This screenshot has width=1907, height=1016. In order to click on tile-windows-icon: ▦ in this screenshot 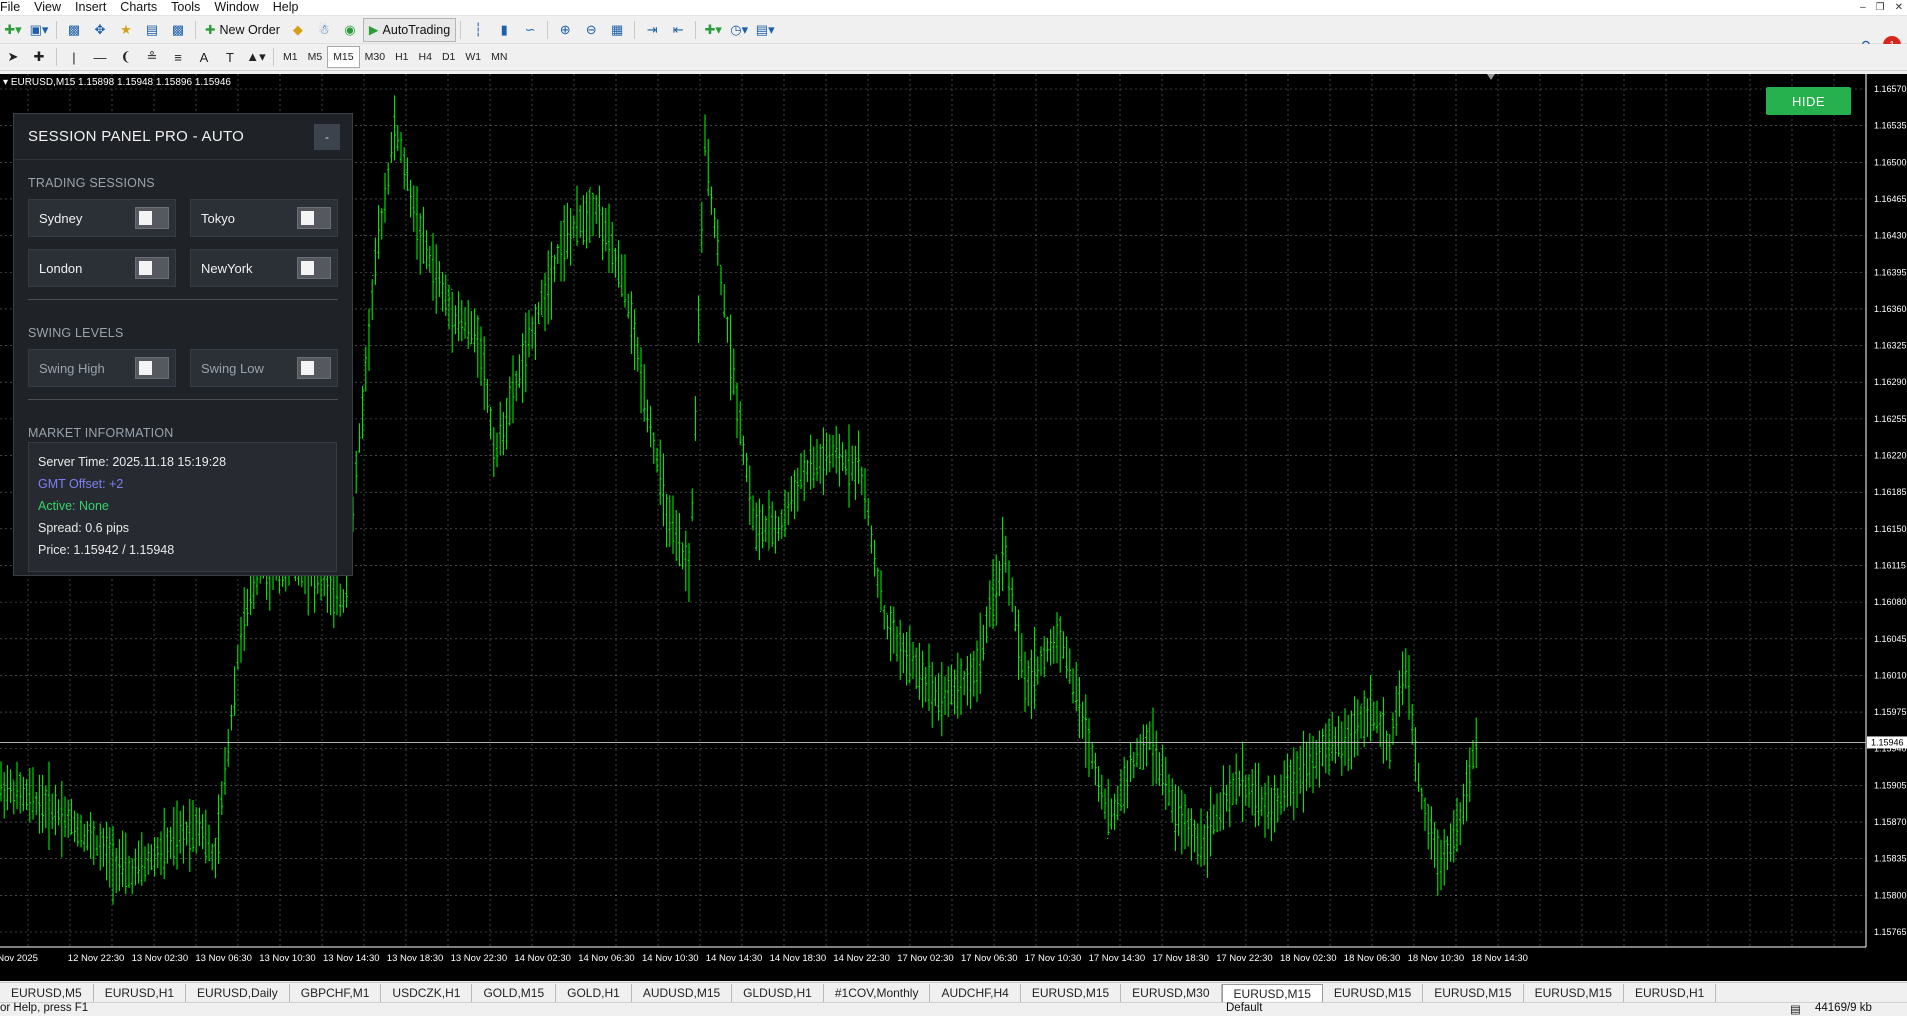, I will do `click(617, 30)`.